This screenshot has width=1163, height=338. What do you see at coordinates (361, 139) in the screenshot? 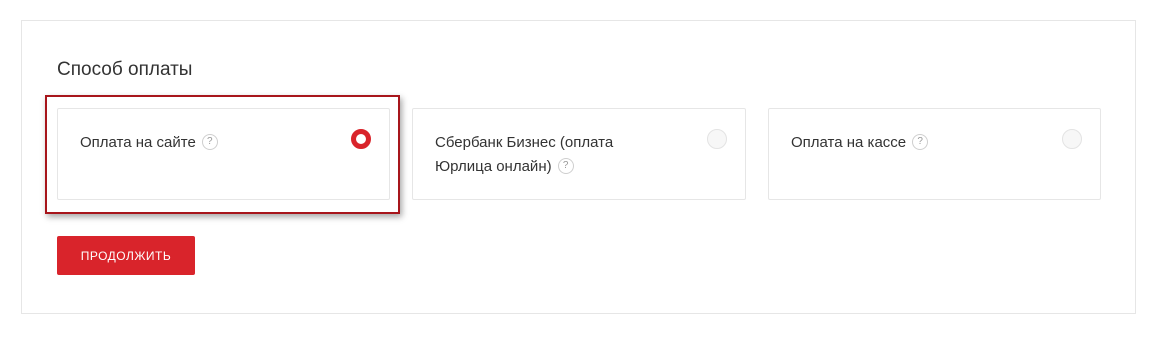
I see `radio-selected-icon` at bounding box center [361, 139].